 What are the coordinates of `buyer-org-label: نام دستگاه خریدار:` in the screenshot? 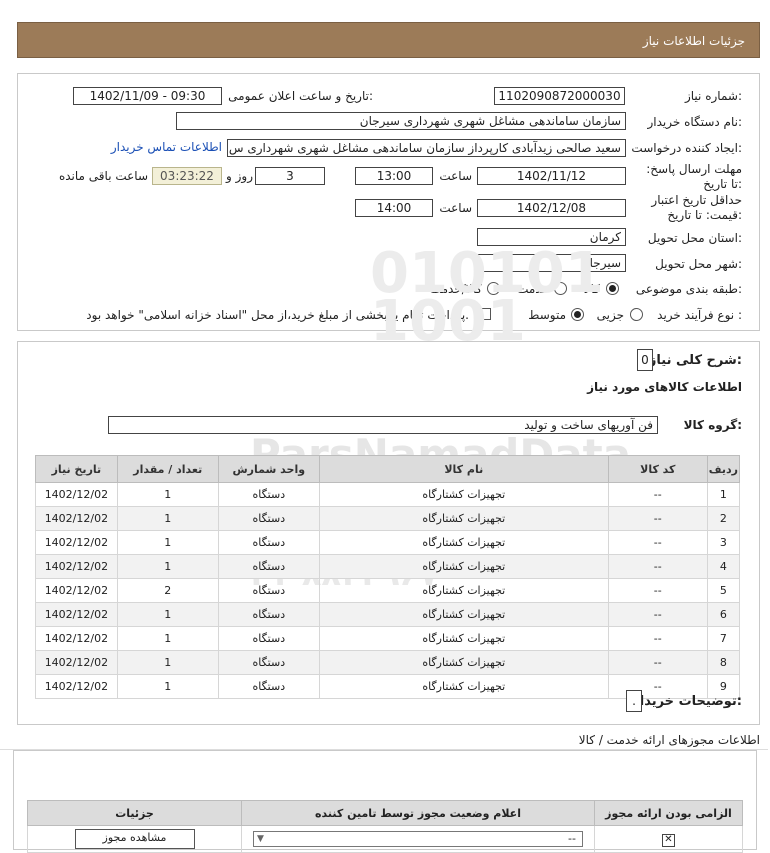 It's located at (695, 122).